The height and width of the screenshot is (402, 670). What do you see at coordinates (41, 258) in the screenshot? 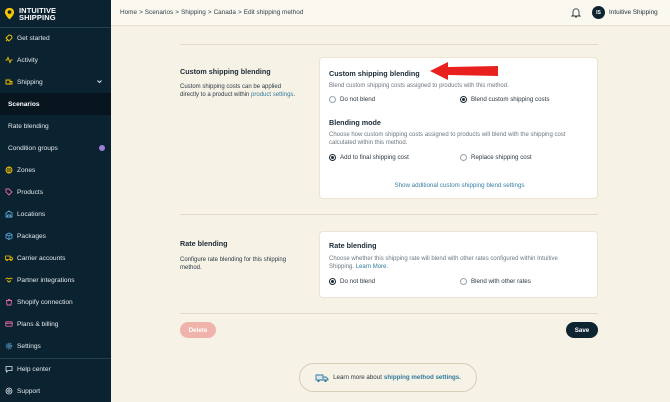
I see `sidebar-item-label: Carrier accounts` at bounding box center [41, 258].